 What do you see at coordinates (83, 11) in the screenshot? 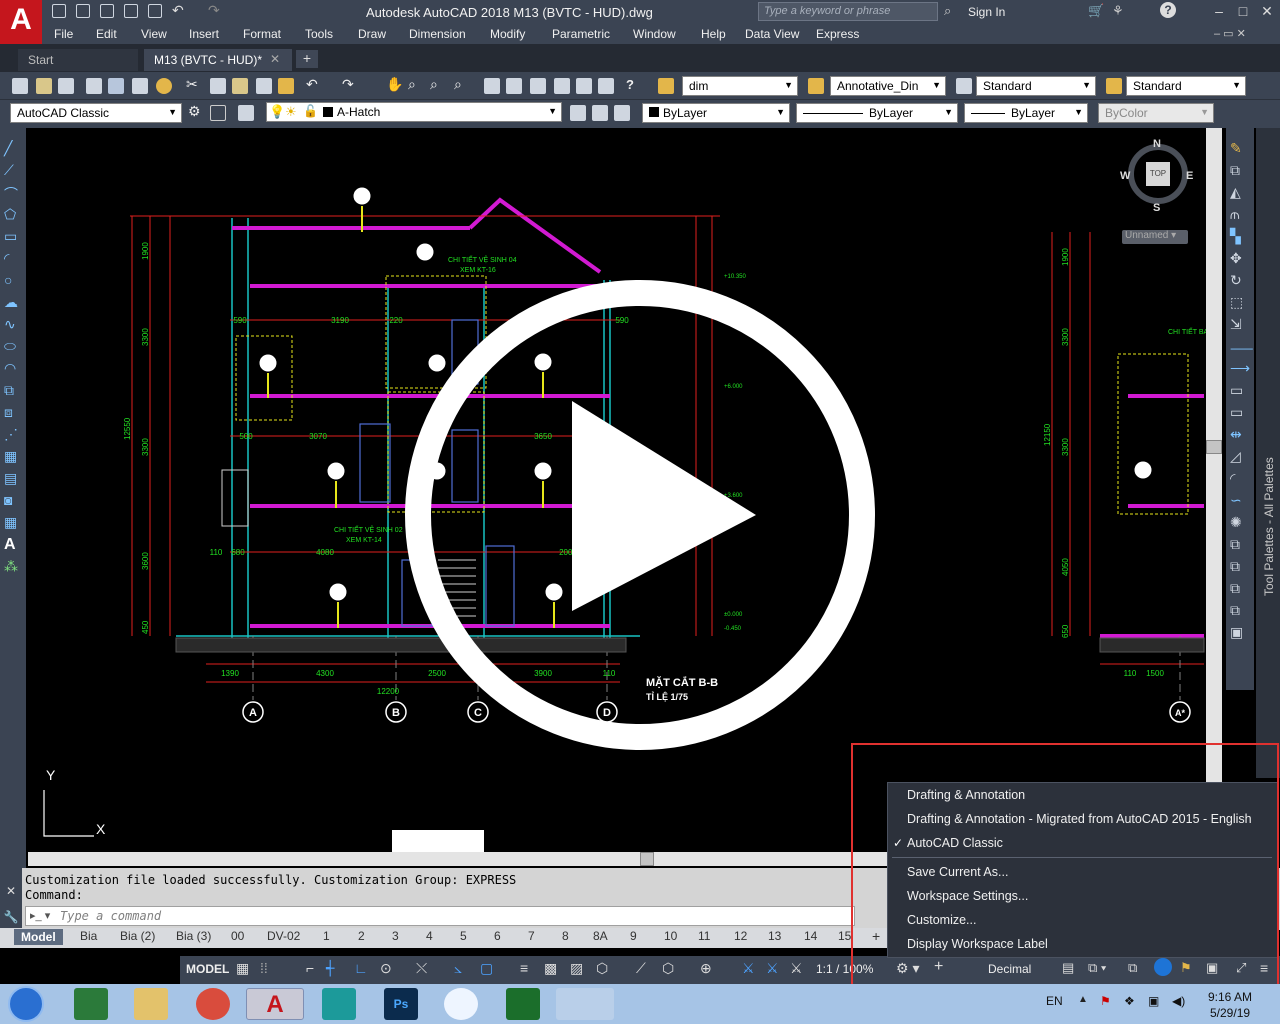
I see `open-file-icon` at bounding box center [83, 11].